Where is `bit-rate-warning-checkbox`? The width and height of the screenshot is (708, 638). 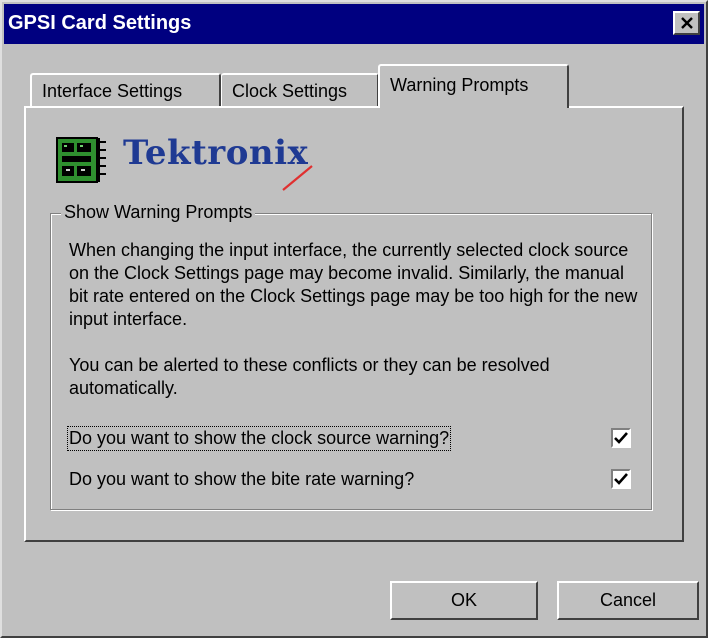 bit-rate-warning-checkbox is located at coordinates (621, 479).